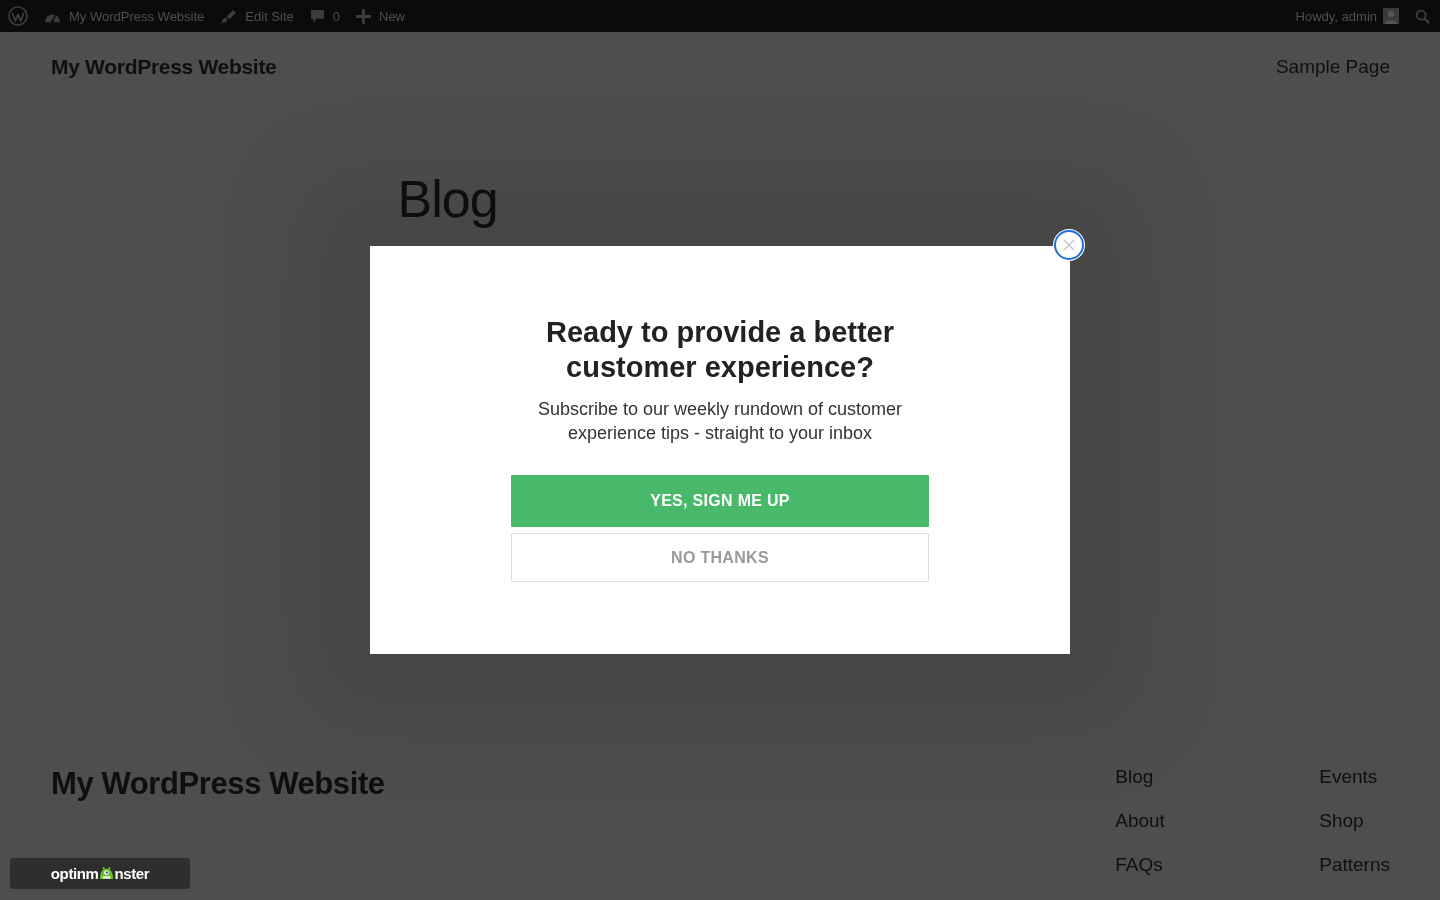 This screenshot has height=900, width=1440. I want to click on site-title: My WordPress Website, so click(164, 67).